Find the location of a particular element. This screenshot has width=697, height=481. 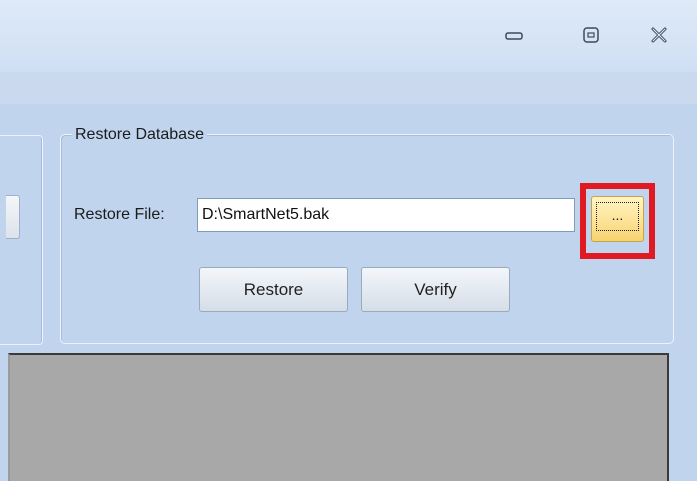

maximize-button is located at coordinates (591, 35).